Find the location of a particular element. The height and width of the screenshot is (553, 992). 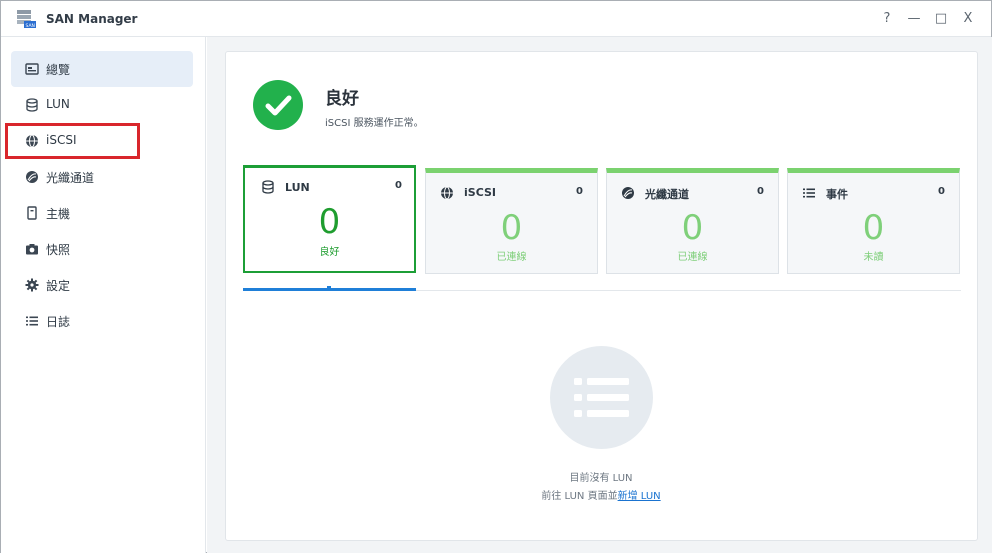

sidebar-item-snapshot: 快照 is located at coordinates (102, 249).